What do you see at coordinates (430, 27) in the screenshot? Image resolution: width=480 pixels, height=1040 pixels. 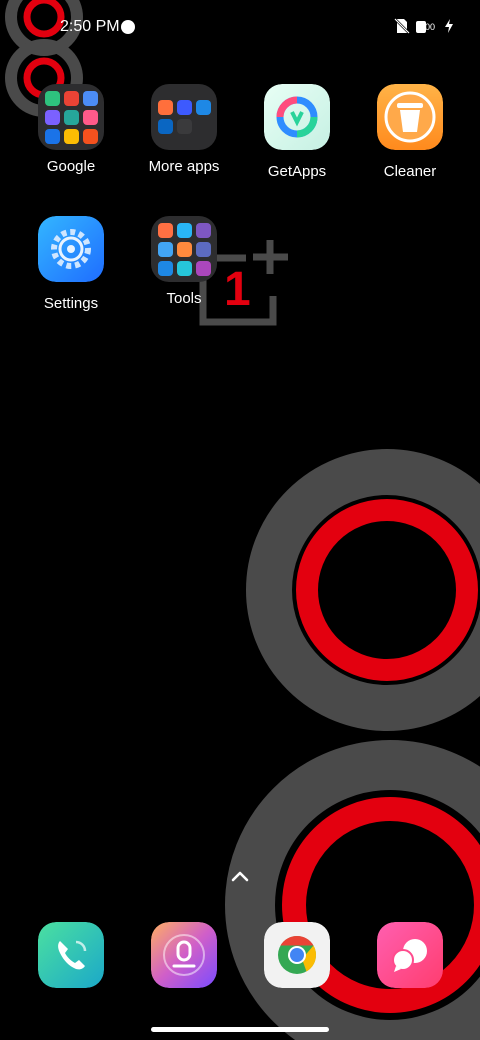 I see `battery-text: 00` at bounding box center [430, 27].